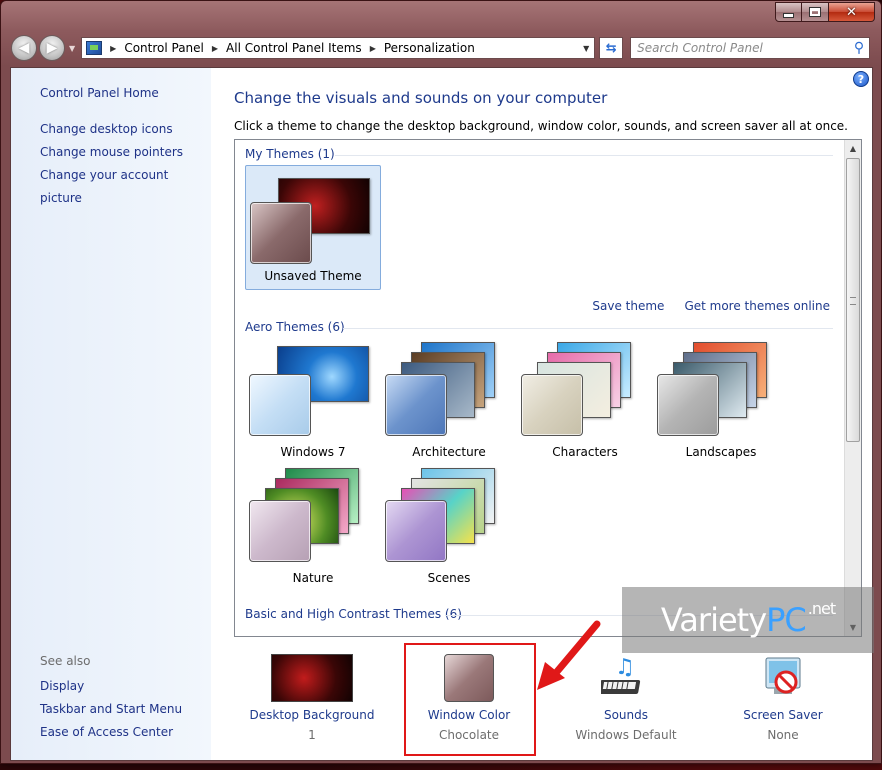  What do you see at coordinates (585, 452) in the screenshot?
I see `theme-label: Characters` at bounding box center [585, 452].